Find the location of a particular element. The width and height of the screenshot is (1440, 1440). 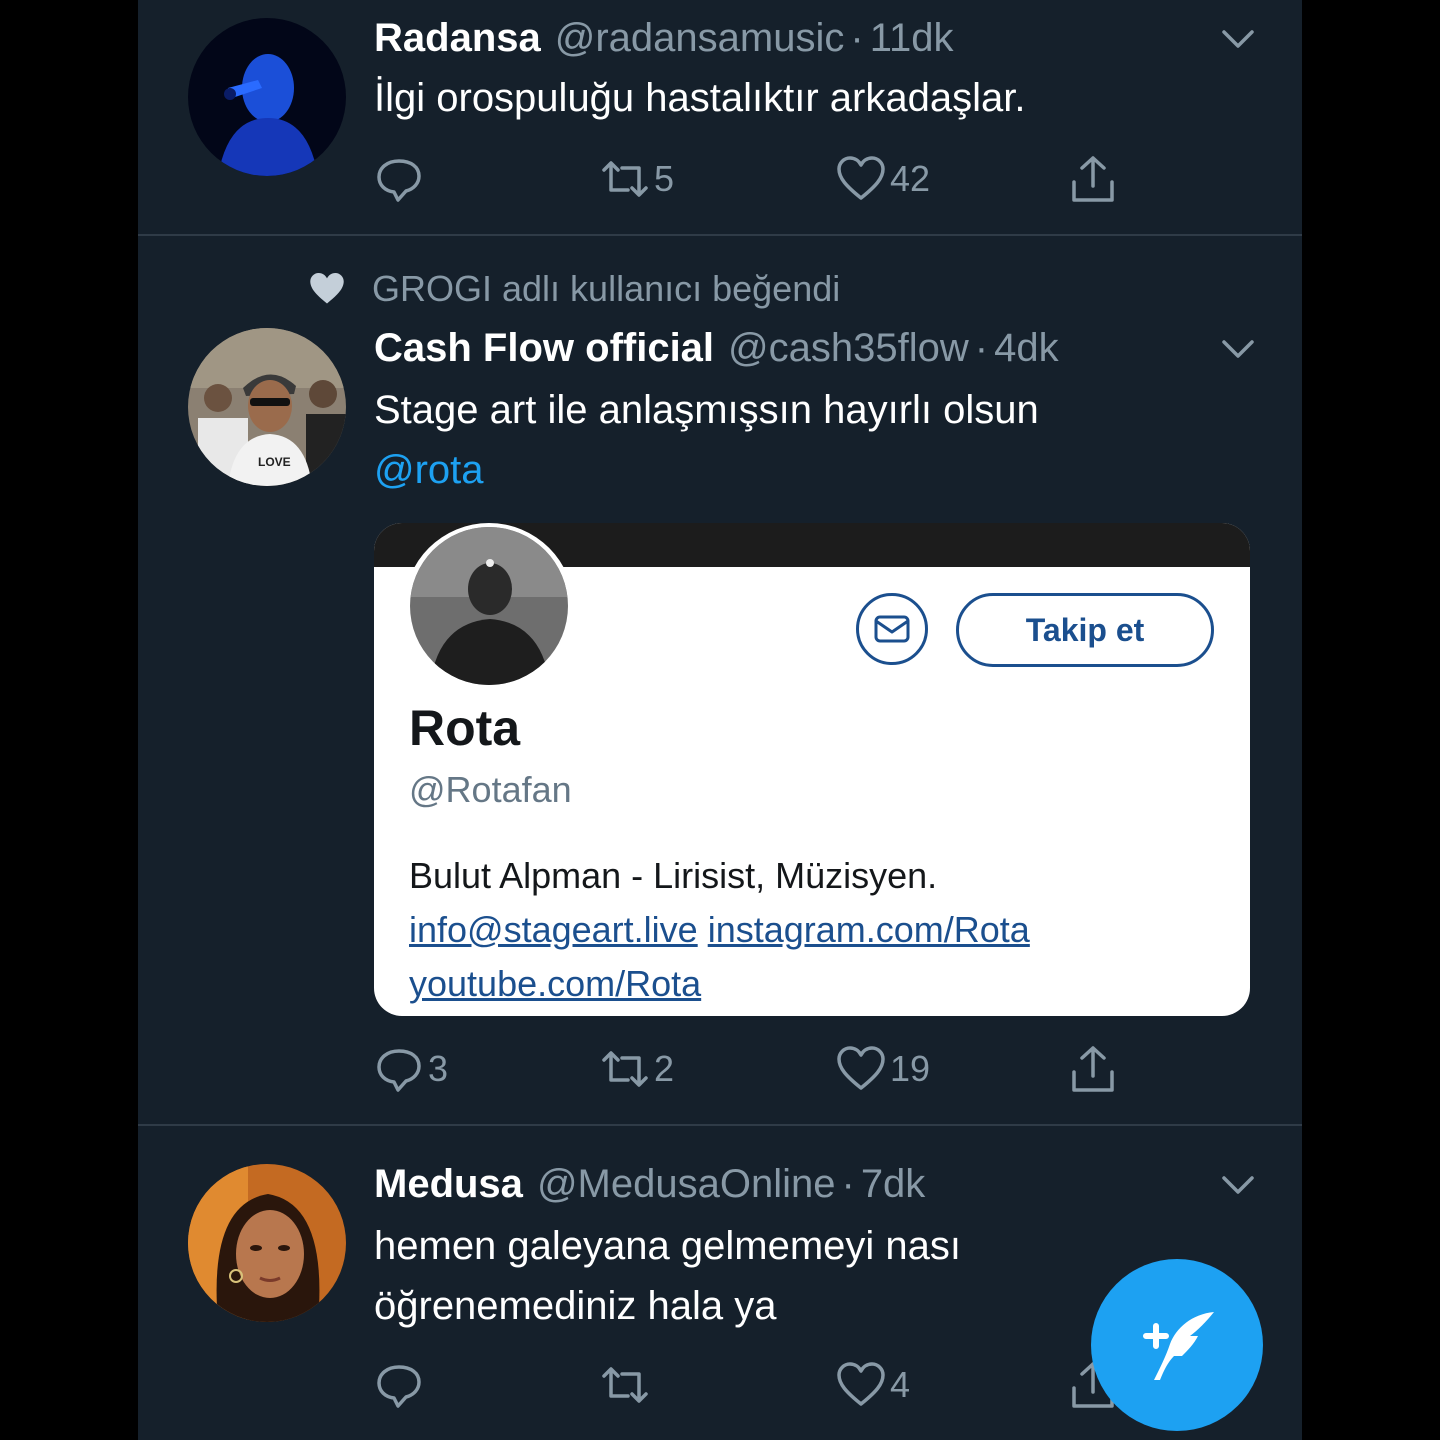

retweet-button is located at coordinates (627, 1385).